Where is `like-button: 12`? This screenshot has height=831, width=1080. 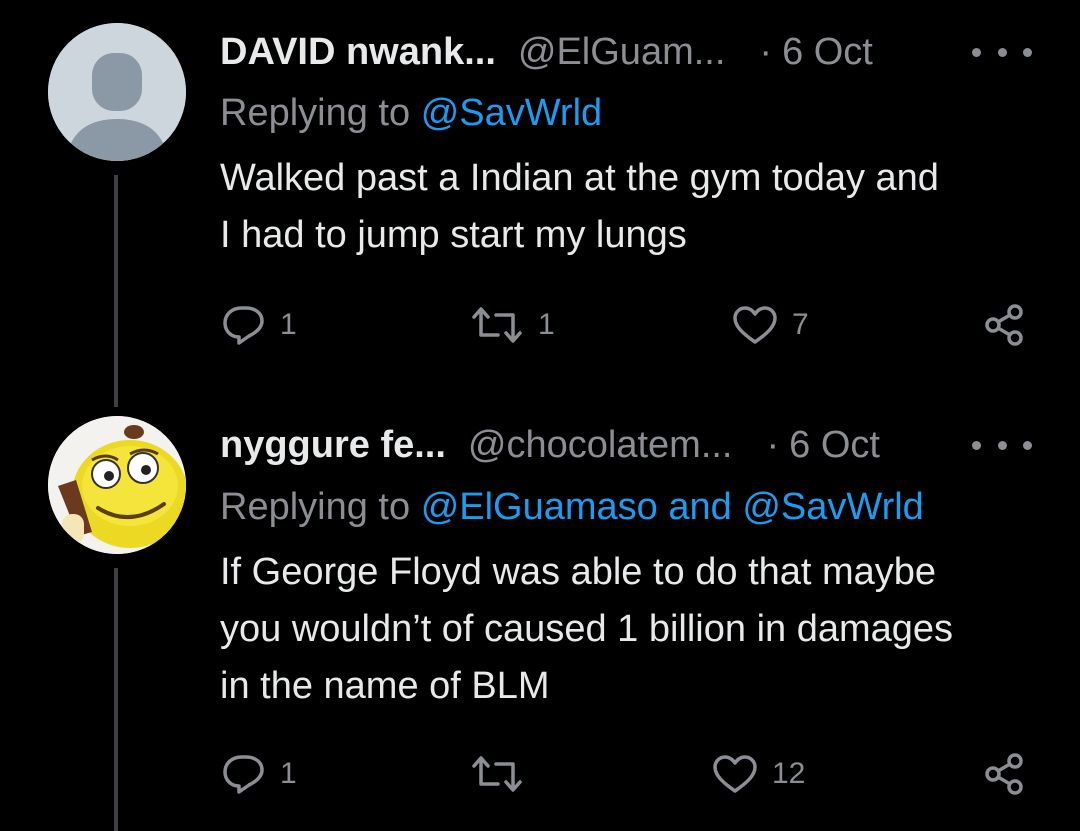 like-button: 12 is located at coordinates (758, 774).